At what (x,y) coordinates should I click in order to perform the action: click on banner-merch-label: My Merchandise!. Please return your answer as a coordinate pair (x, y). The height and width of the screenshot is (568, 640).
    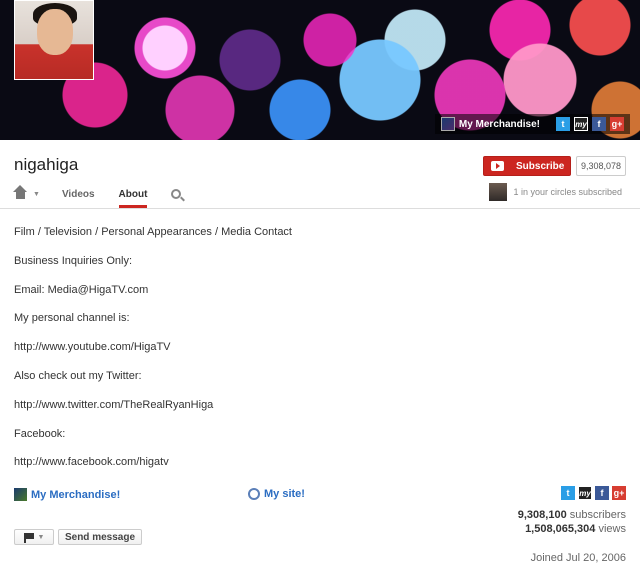
    Looking at the image, I should click on (499, 124).